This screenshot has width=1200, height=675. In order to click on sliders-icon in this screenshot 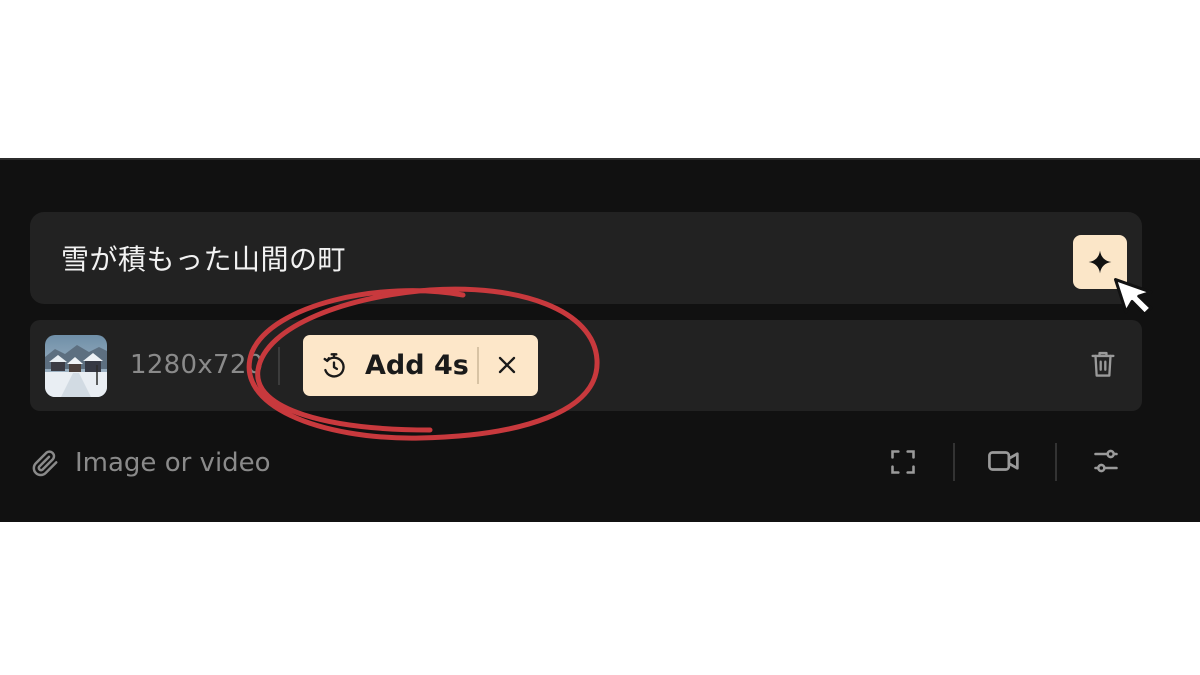, I will do `click(1106, 461)`.